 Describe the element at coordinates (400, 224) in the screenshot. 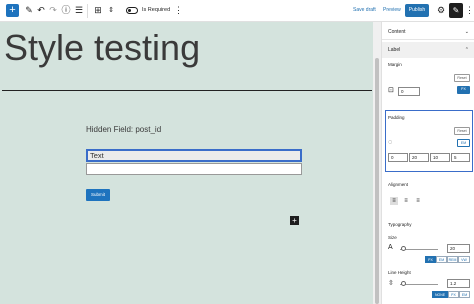

I see `typography-label: Typography` at that location.